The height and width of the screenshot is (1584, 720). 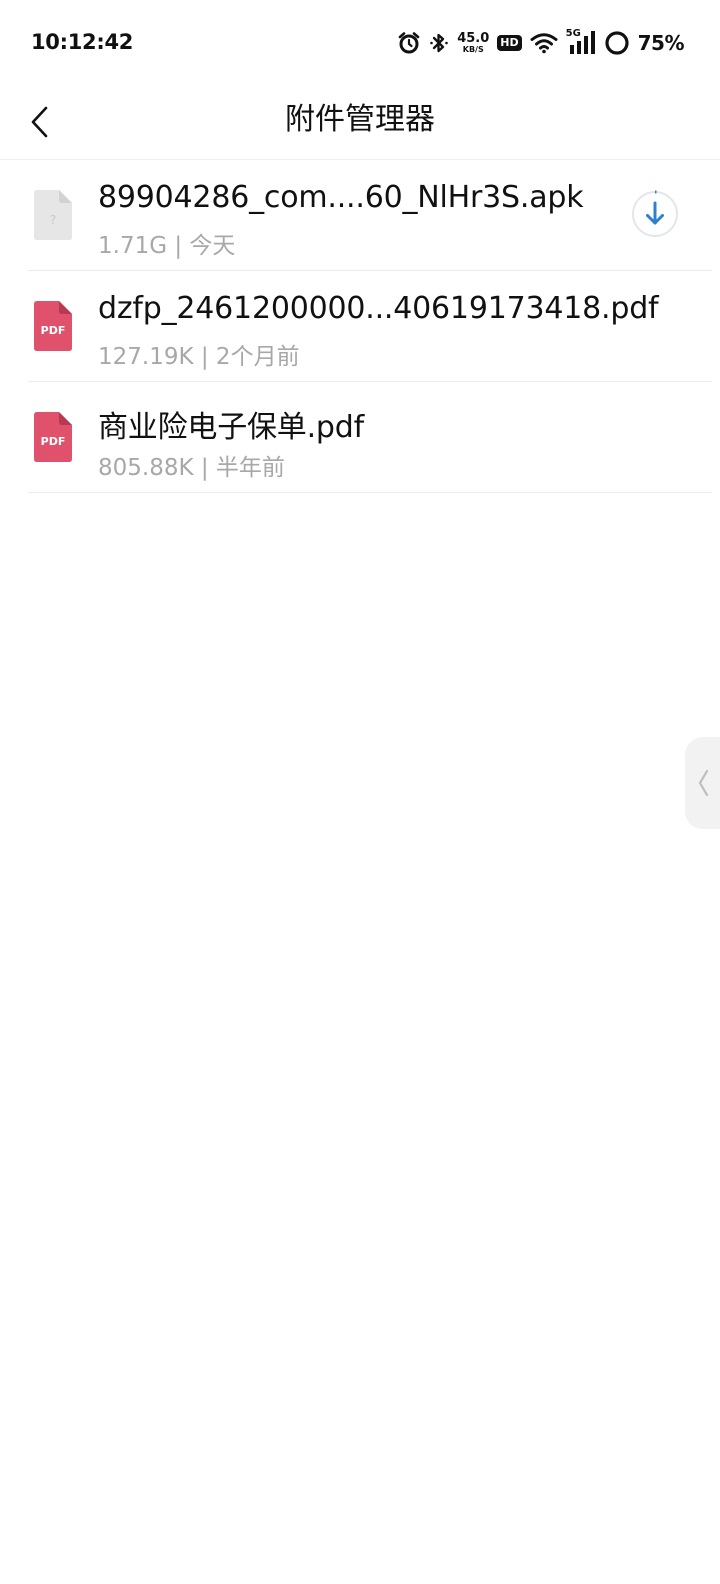 What do you see at coordinates (409, 43) in the screenshot?
I see `alarm-icon` at bounding box center [409, 43].